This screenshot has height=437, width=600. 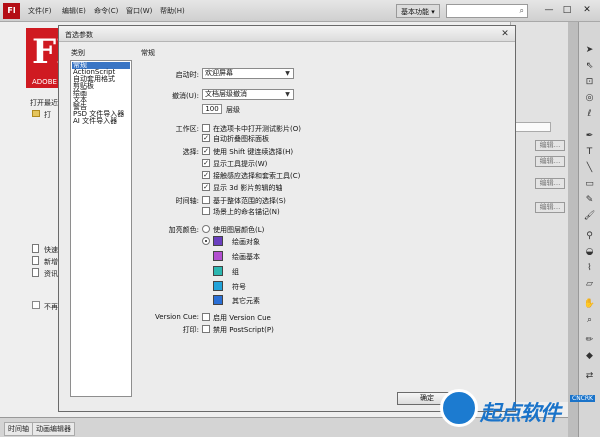 What do you see at coordinates (533, 127) in the screenshot?
I see `property-field` at bounding box center [533, 127].